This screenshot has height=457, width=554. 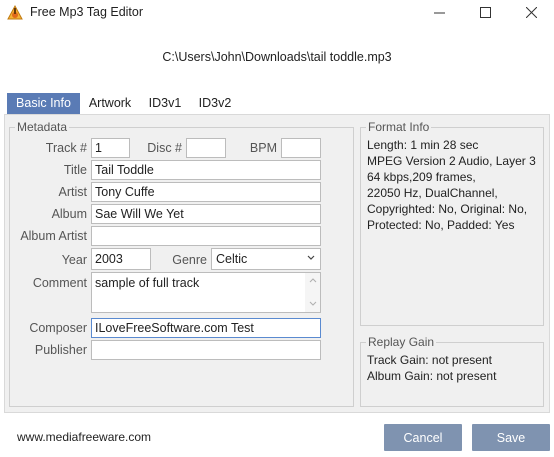 What do you see at coordinates (401, 342) in the screenshot?
I see `replay-gain-group-title: Replay Gain` at bounding box center [401, 342].